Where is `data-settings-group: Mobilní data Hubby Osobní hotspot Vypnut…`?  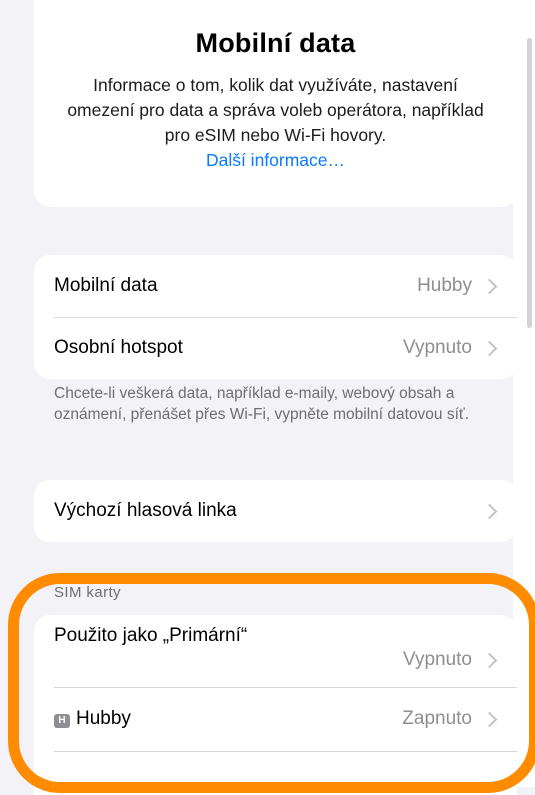
data-settings-group: Mobilní data Hubby Osobní hotspot Vypnut… is located at coordinates (275, 317).